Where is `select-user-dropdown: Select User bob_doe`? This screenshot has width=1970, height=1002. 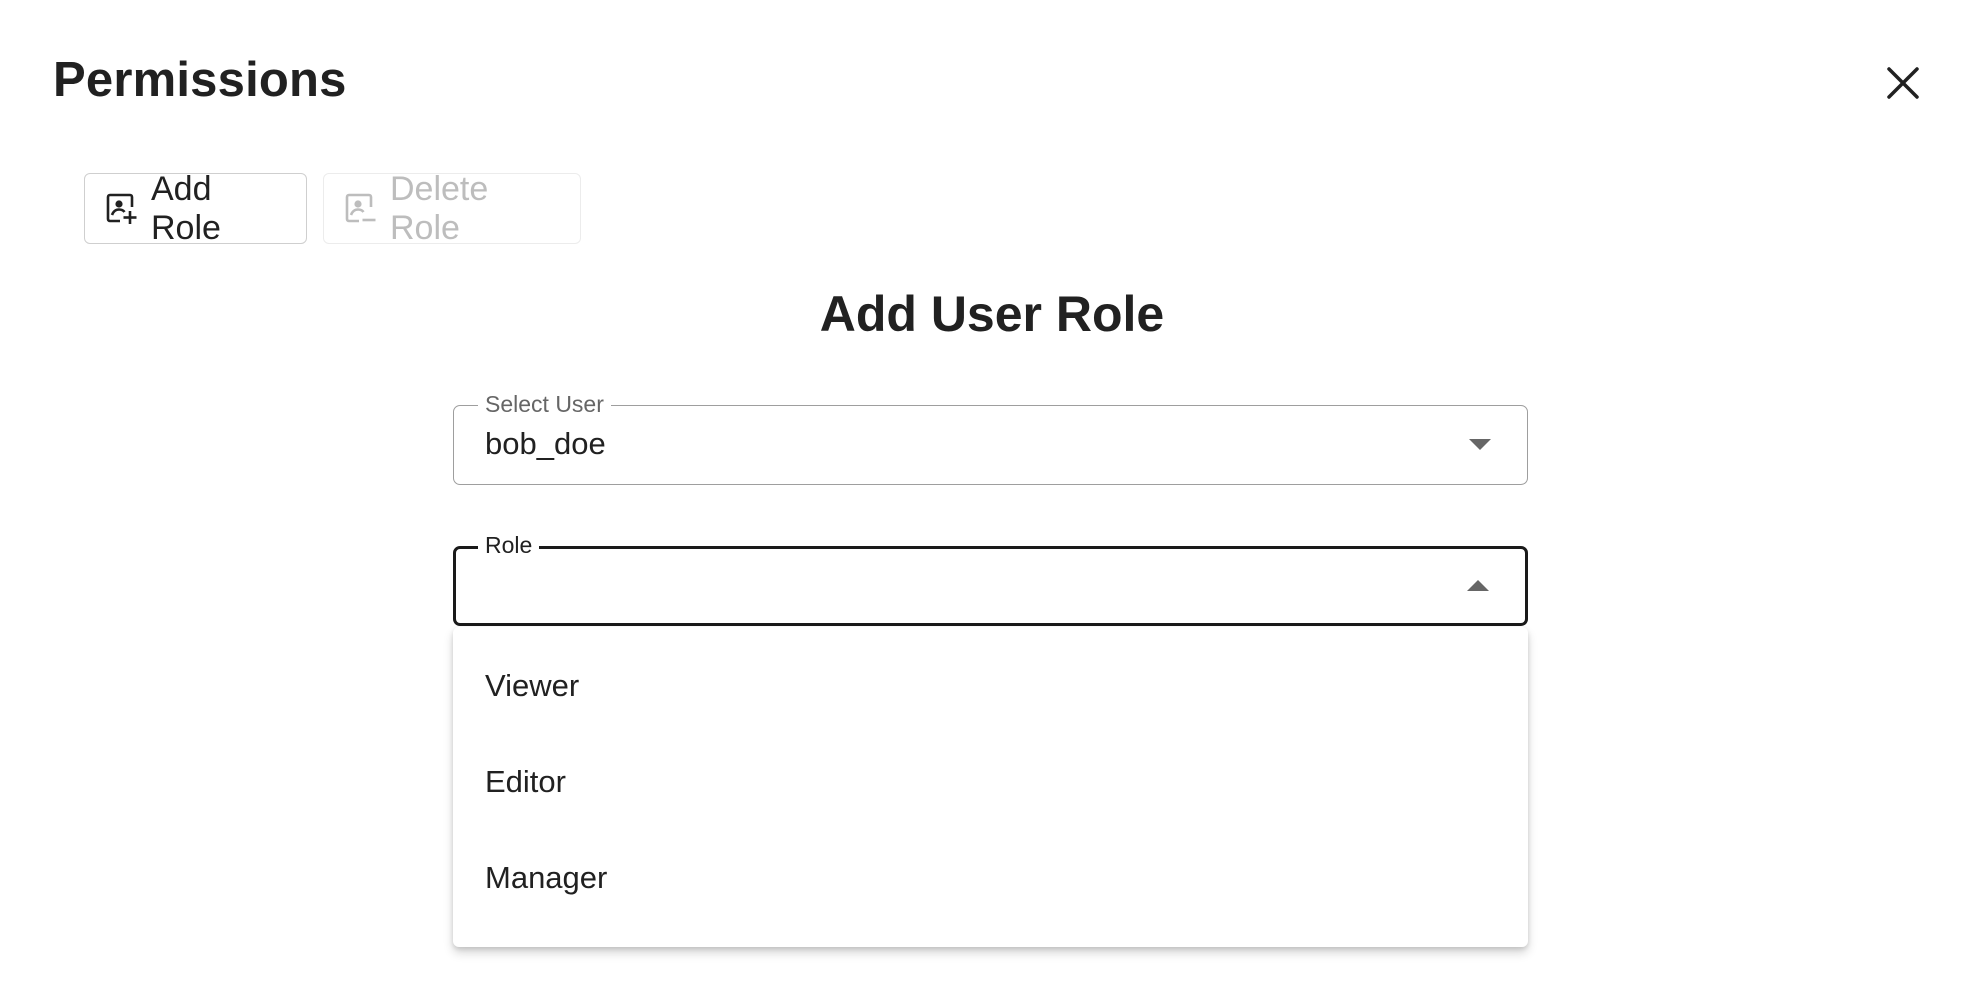
select-user-dropdown: Select User bob_doe is located at coordinates (990, 438).